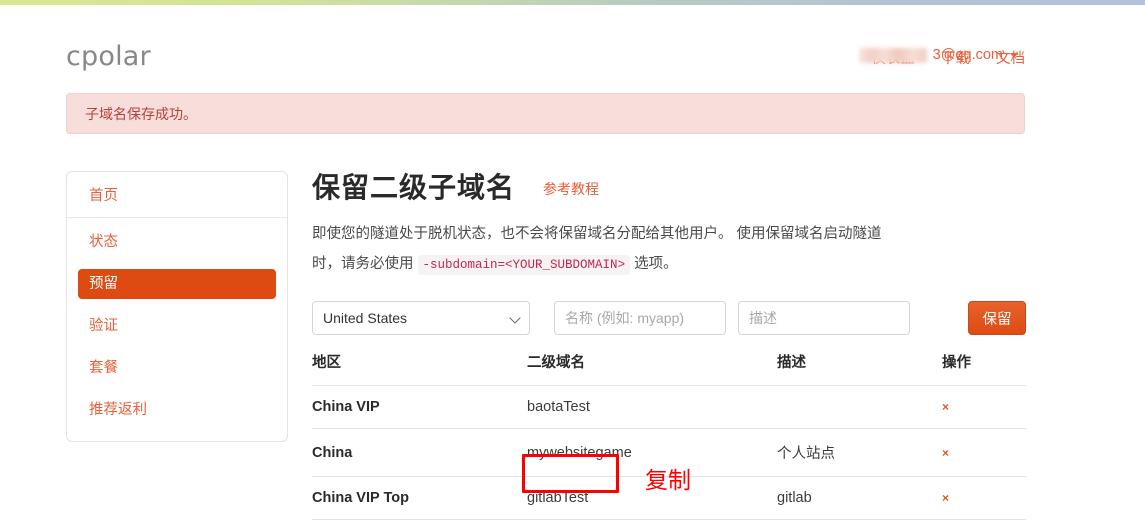  What do you see at coordinates (545, 113) in the screenshot?
I see `success-alert: 子域名保存成功。` at bounding box center [545, 113].